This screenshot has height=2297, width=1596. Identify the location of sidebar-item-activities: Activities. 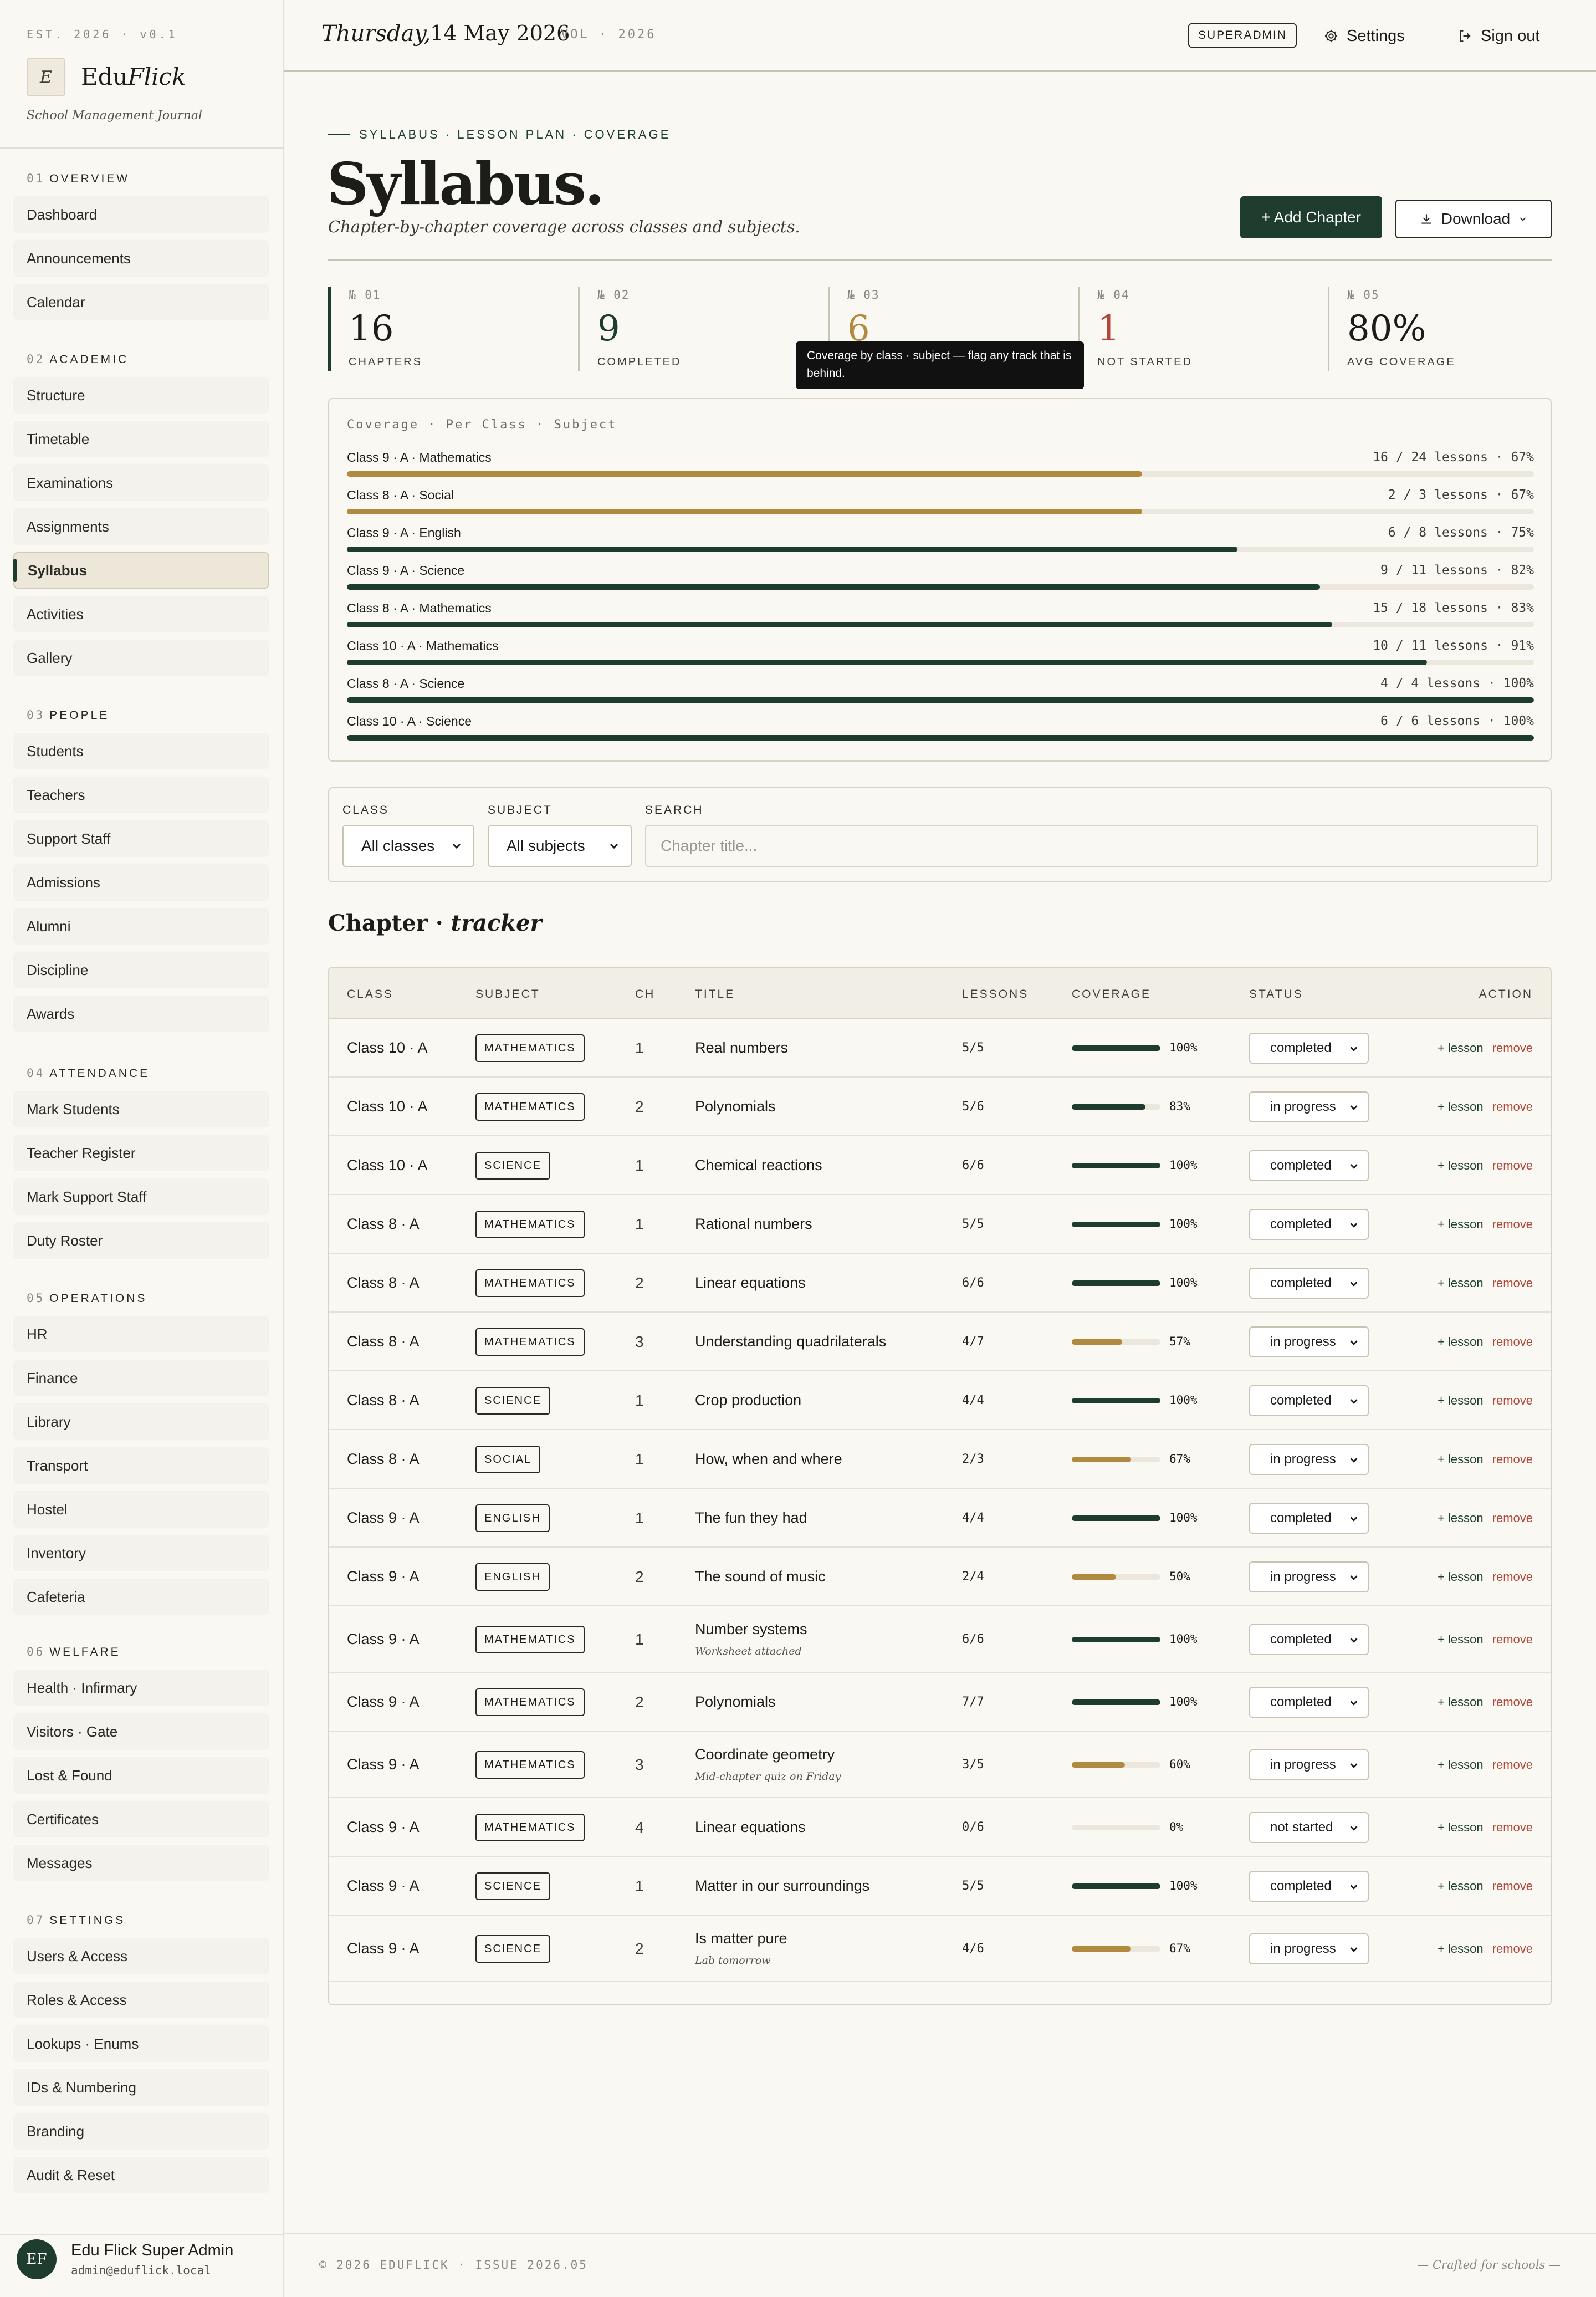
(141, 614).